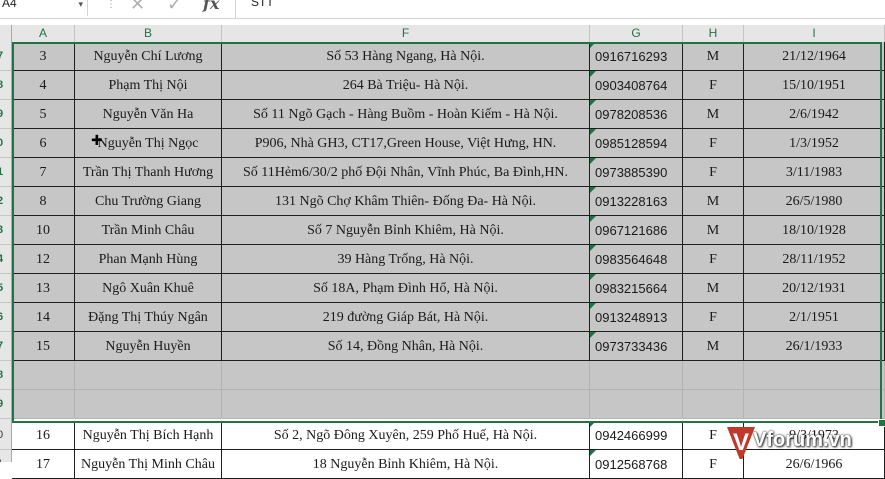  I want to click on dob-cell: 18/10/1928, so click(814, 230).